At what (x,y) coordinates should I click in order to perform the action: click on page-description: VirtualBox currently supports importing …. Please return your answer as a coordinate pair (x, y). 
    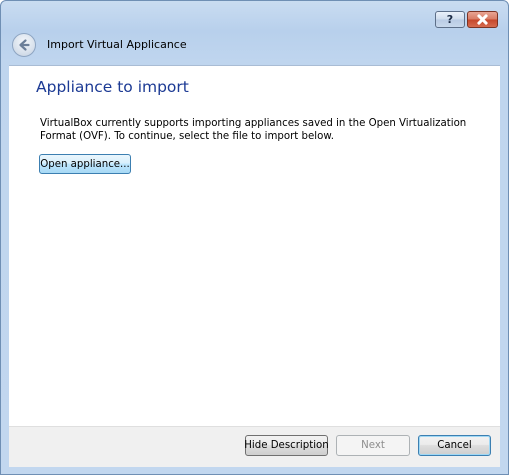
    Looking at the image, I should click on (253, 130).